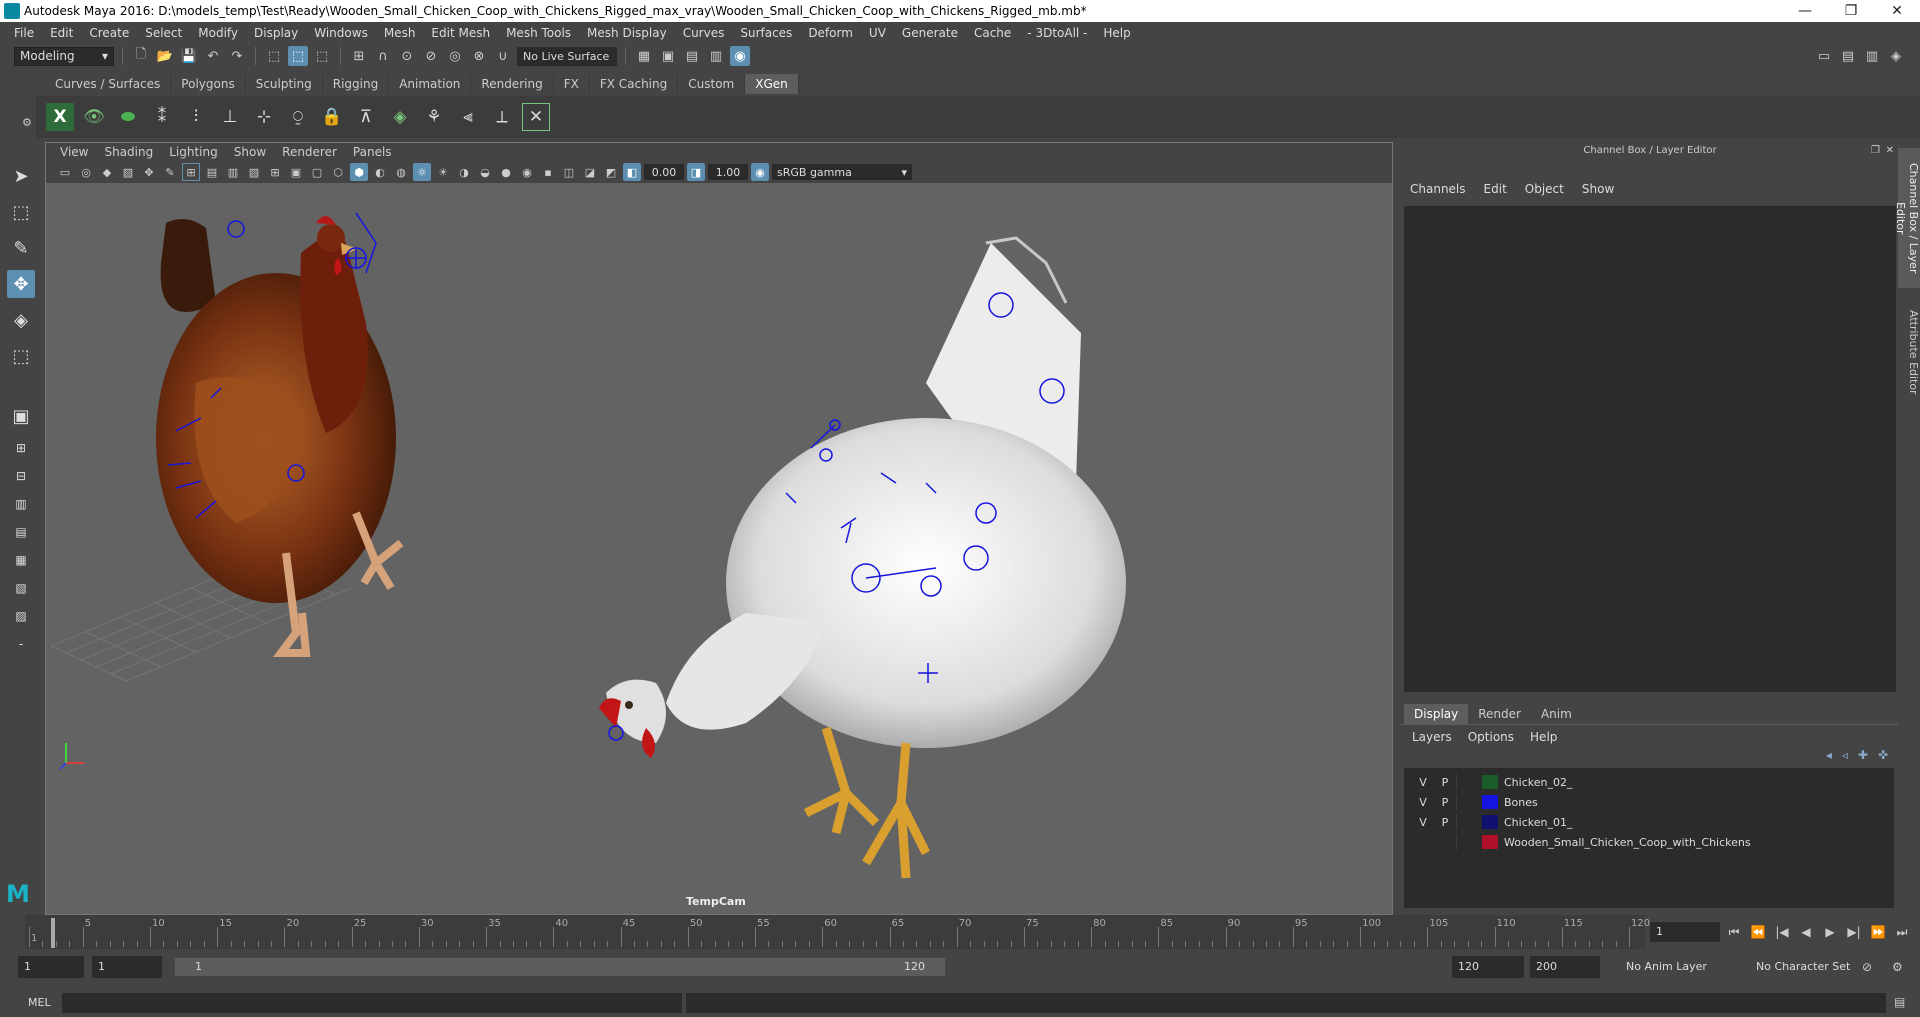  Describe the element at coordinates (250, 152) in the screenshot. I see `vp-menu-show: Show` at that location.